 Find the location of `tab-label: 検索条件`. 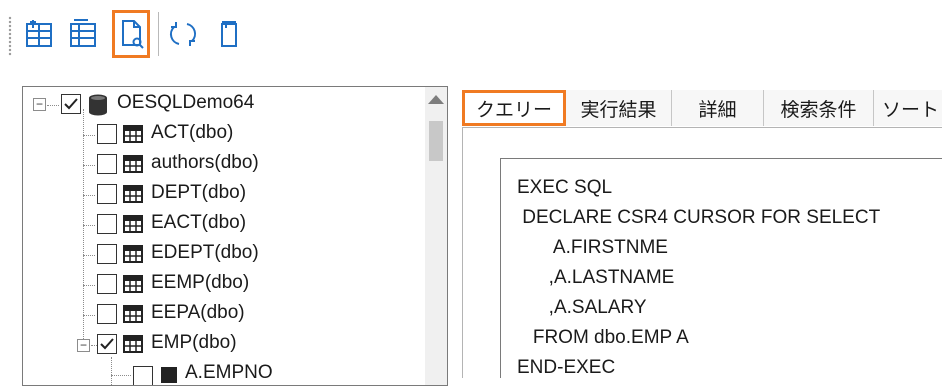

tab-label: 検索条件 is located at coordinates (818, 110).